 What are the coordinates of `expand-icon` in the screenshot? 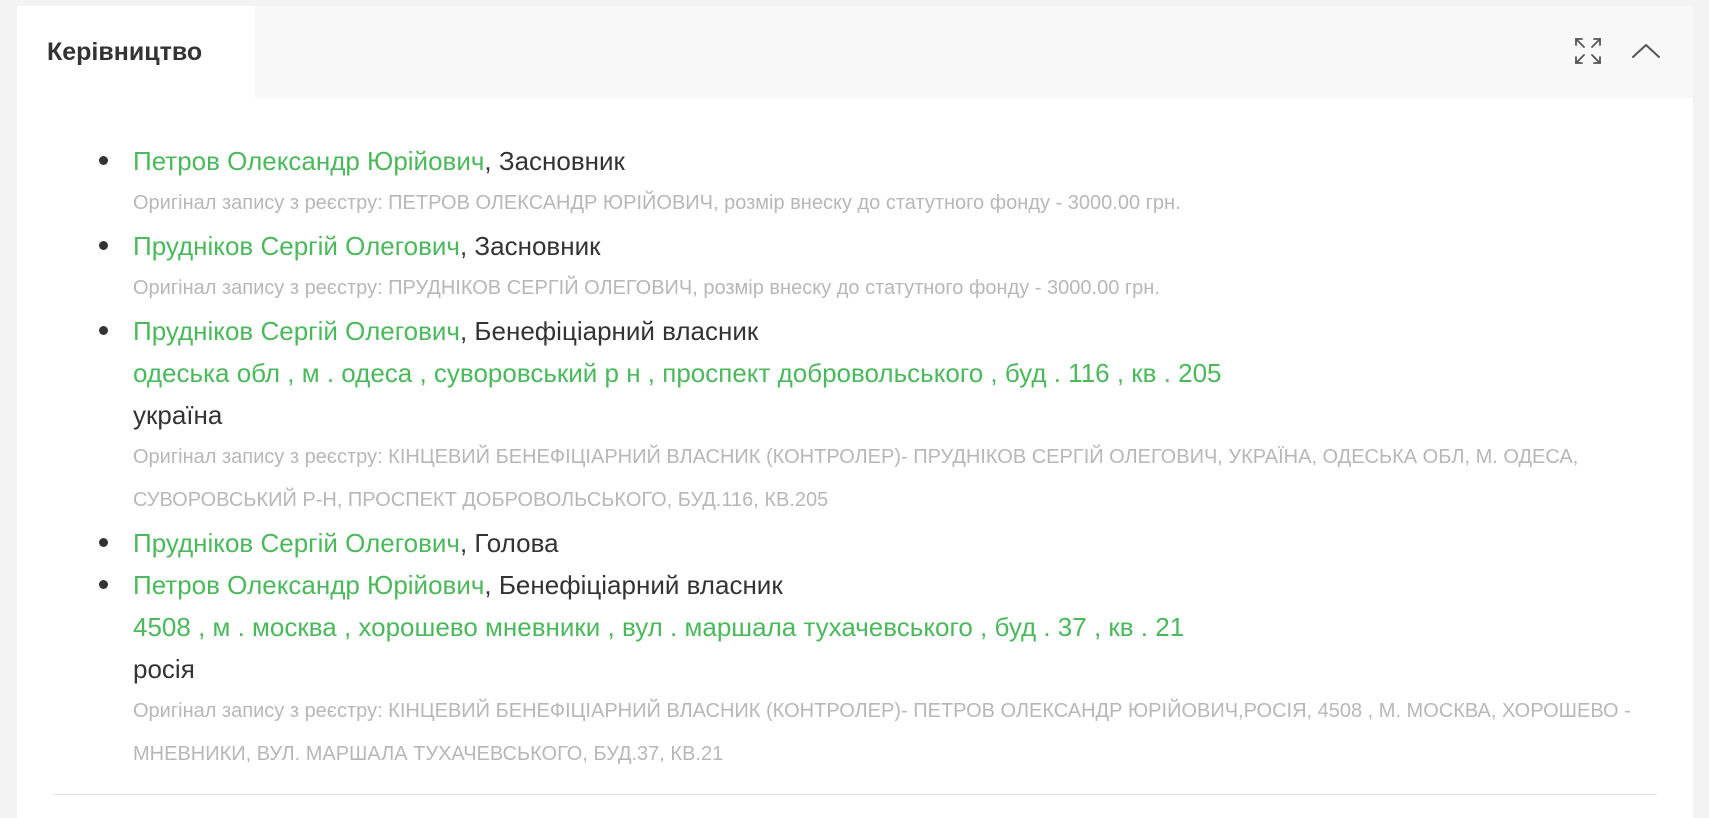 It's located at (1588, 51).